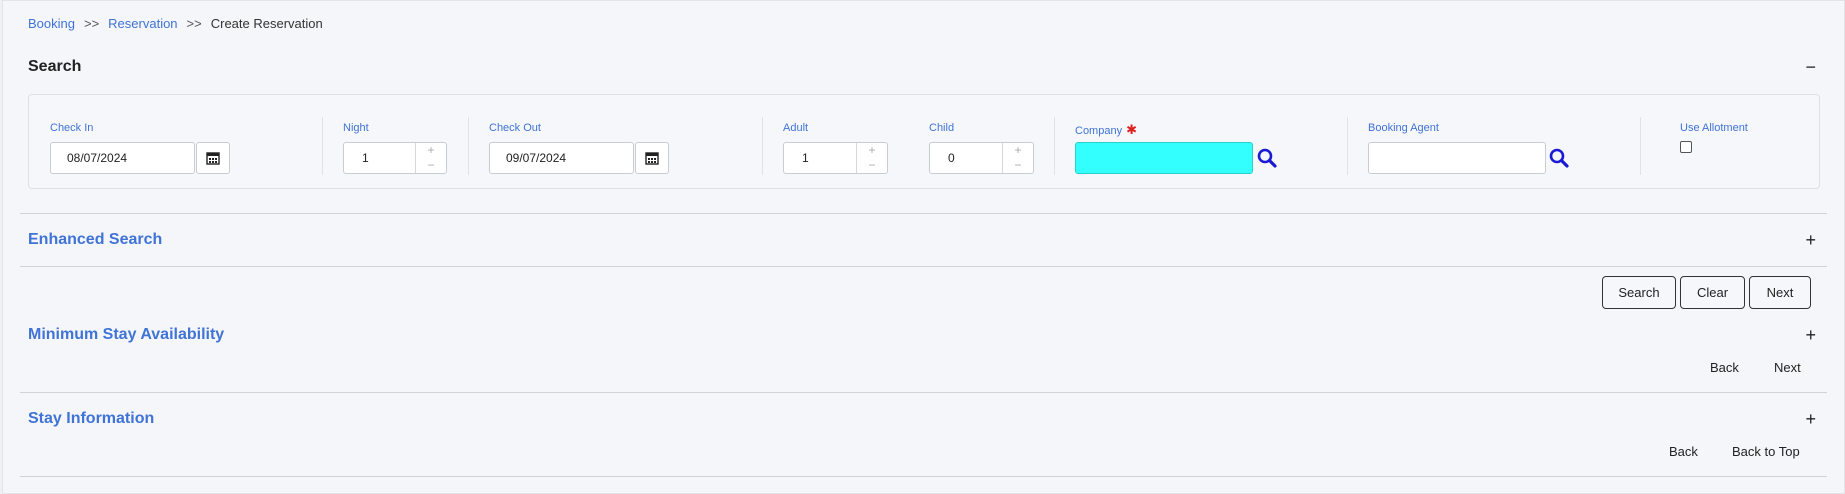  Describe the element at coordinates (1810, 67) in the screenshot. I see `search-collapse-toggle: −` at that location.